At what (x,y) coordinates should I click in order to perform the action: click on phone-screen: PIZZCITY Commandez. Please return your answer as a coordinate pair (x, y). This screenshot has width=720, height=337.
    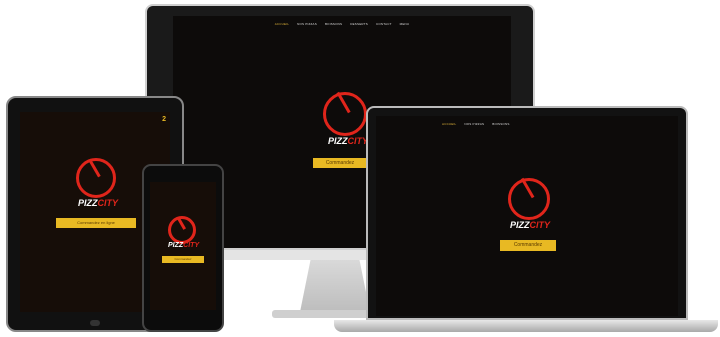
    Looking at the image, I should click on (183, 246).